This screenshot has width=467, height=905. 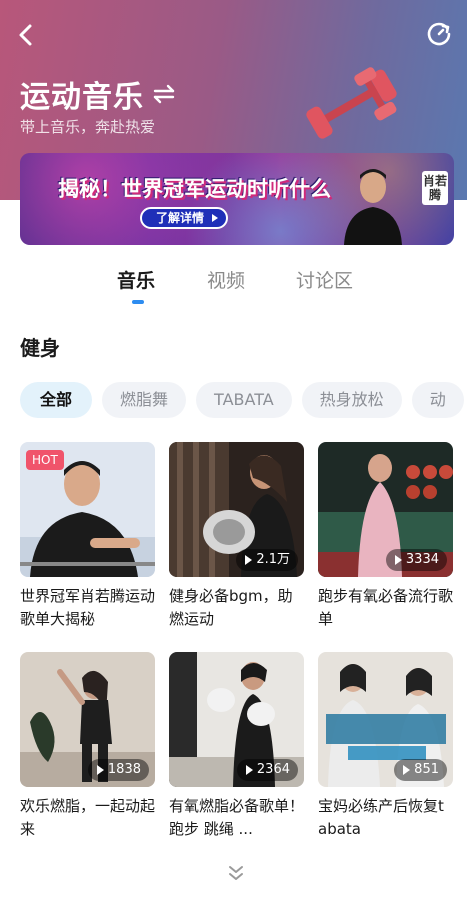 What do you see at coordinates (385, 509) in the screenshot?
I see `card-thumbnail: 3334` at bounding box center [385, 509].